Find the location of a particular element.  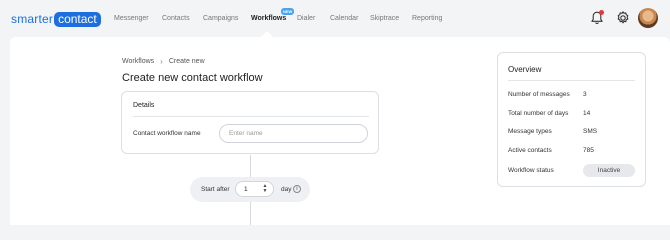

start-after-label: Start after is located at coordinates (215, 189).